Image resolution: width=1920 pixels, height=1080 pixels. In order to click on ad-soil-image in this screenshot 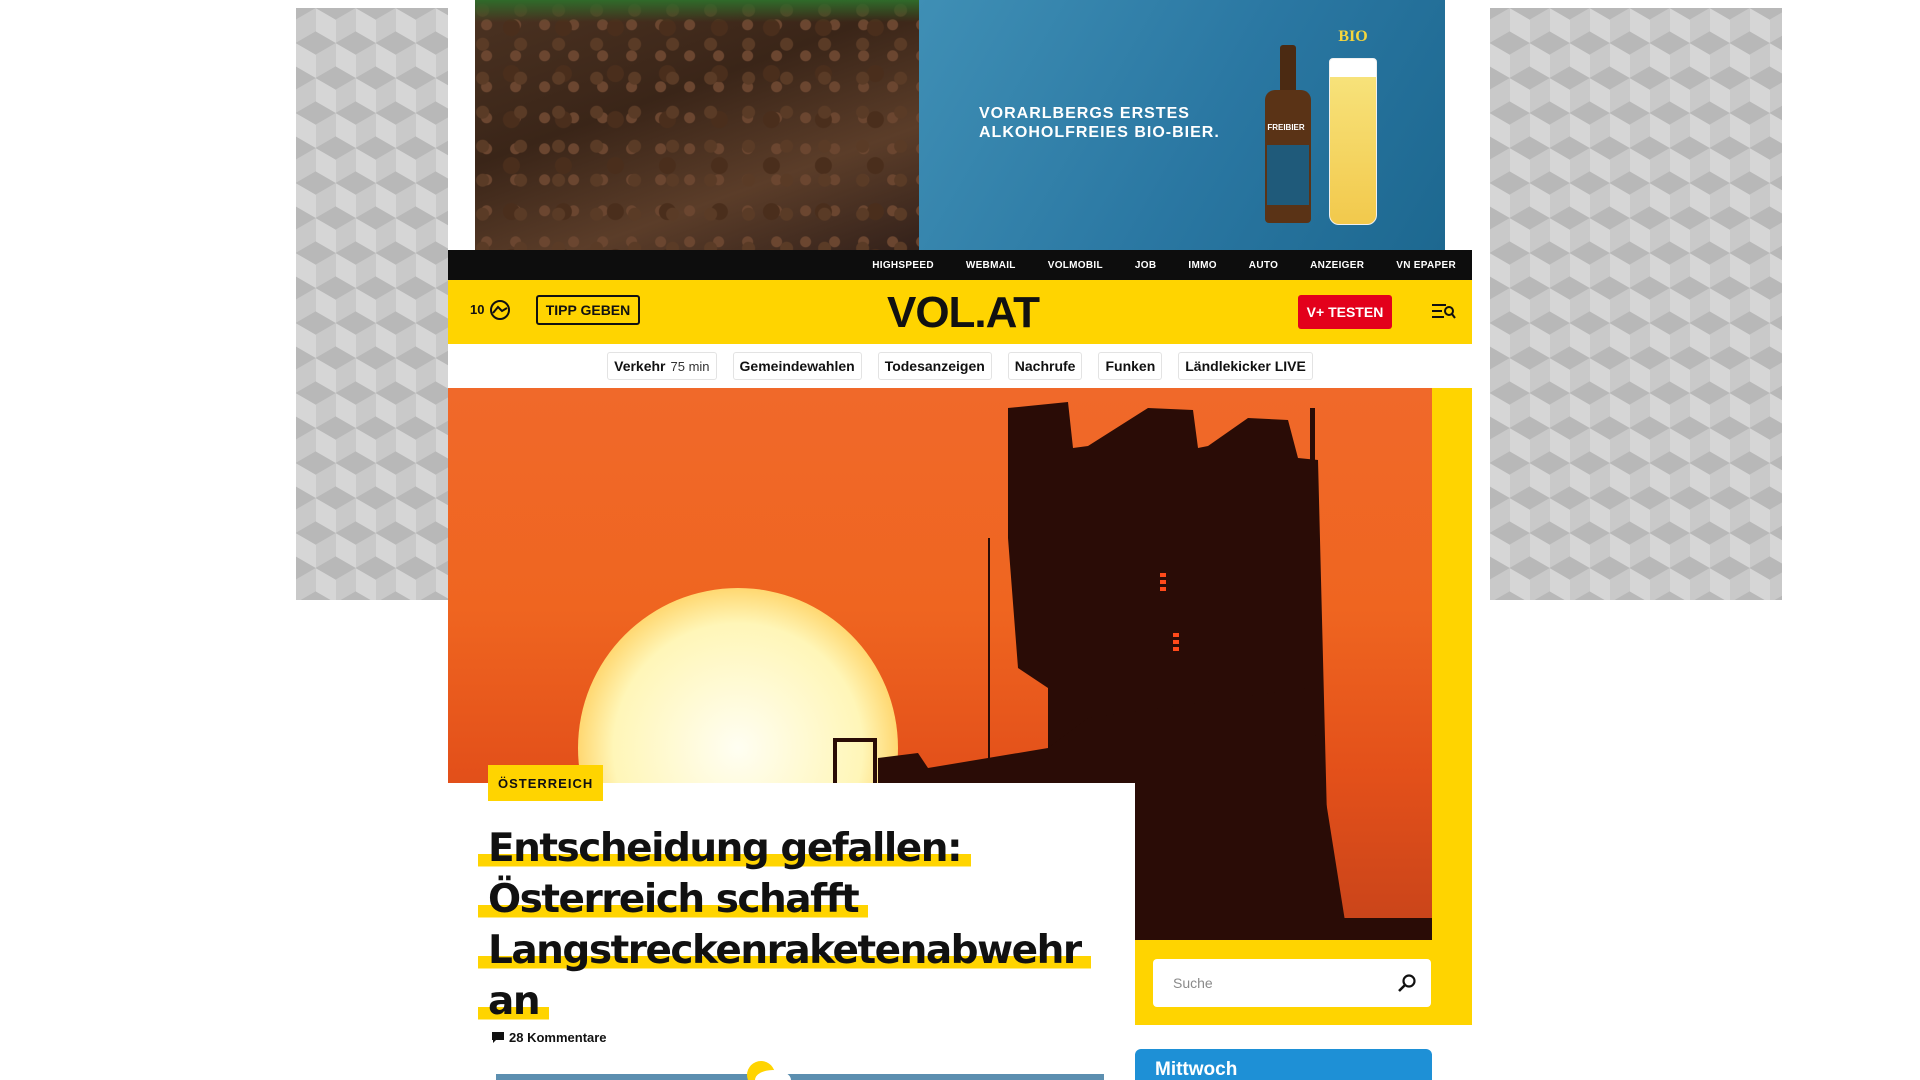, I will do `click(697, 125)`.